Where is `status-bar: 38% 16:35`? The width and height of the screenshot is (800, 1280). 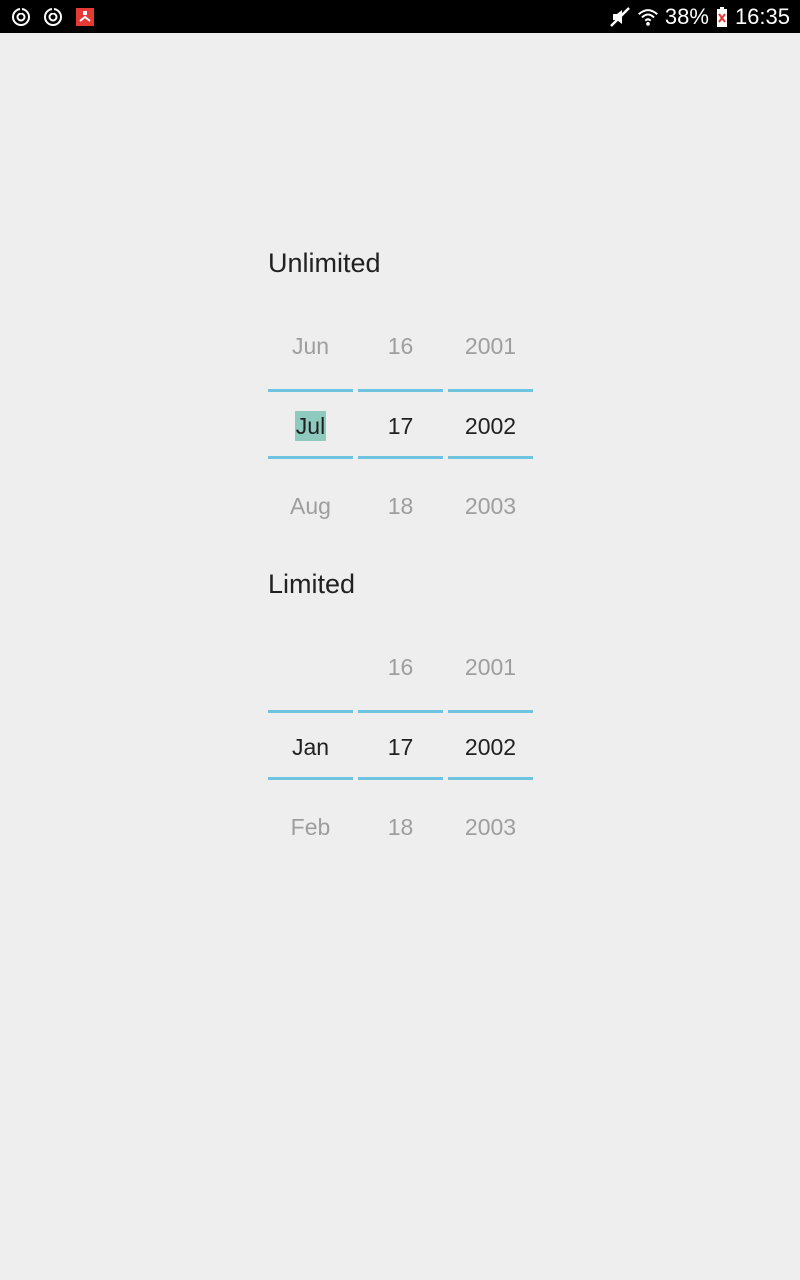
status-bar: 38% 16:35 is located at coordinates (400, 16).